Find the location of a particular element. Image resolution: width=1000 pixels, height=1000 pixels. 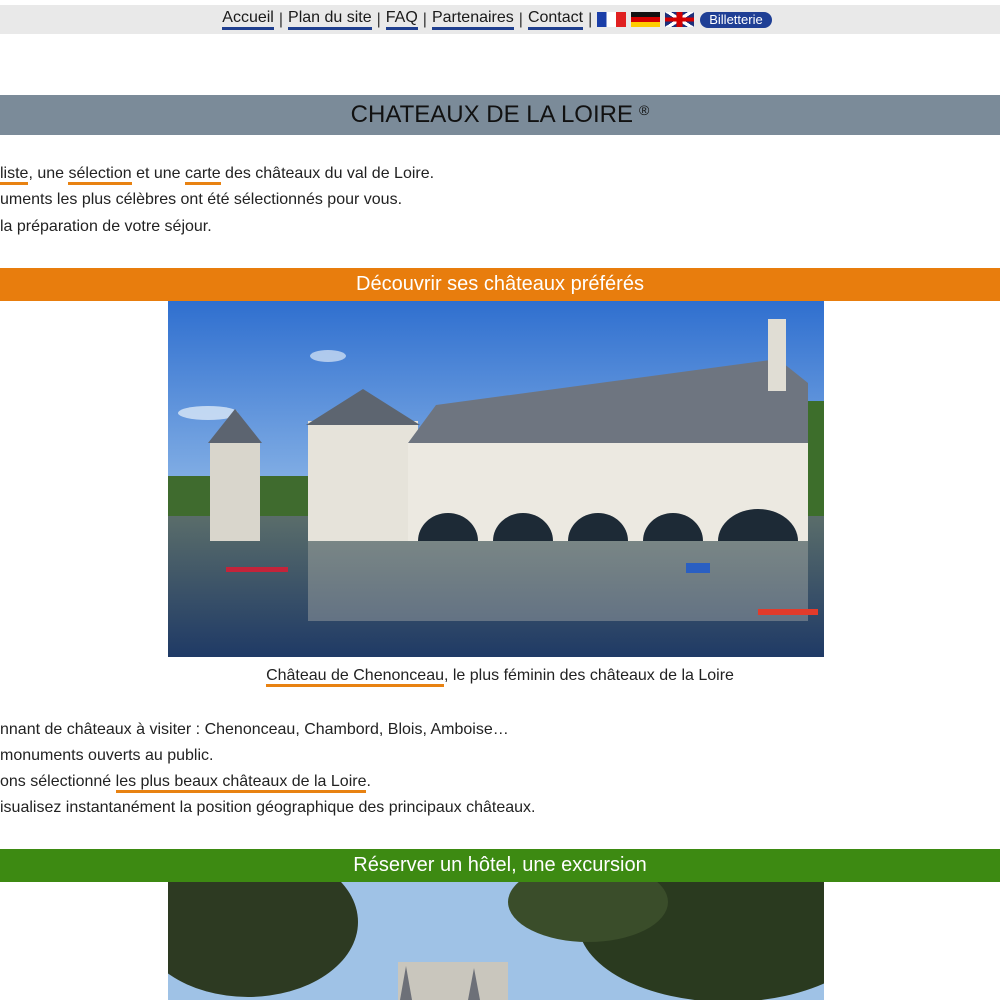

nav-contact: Contact is located at coordinates (555, 19).